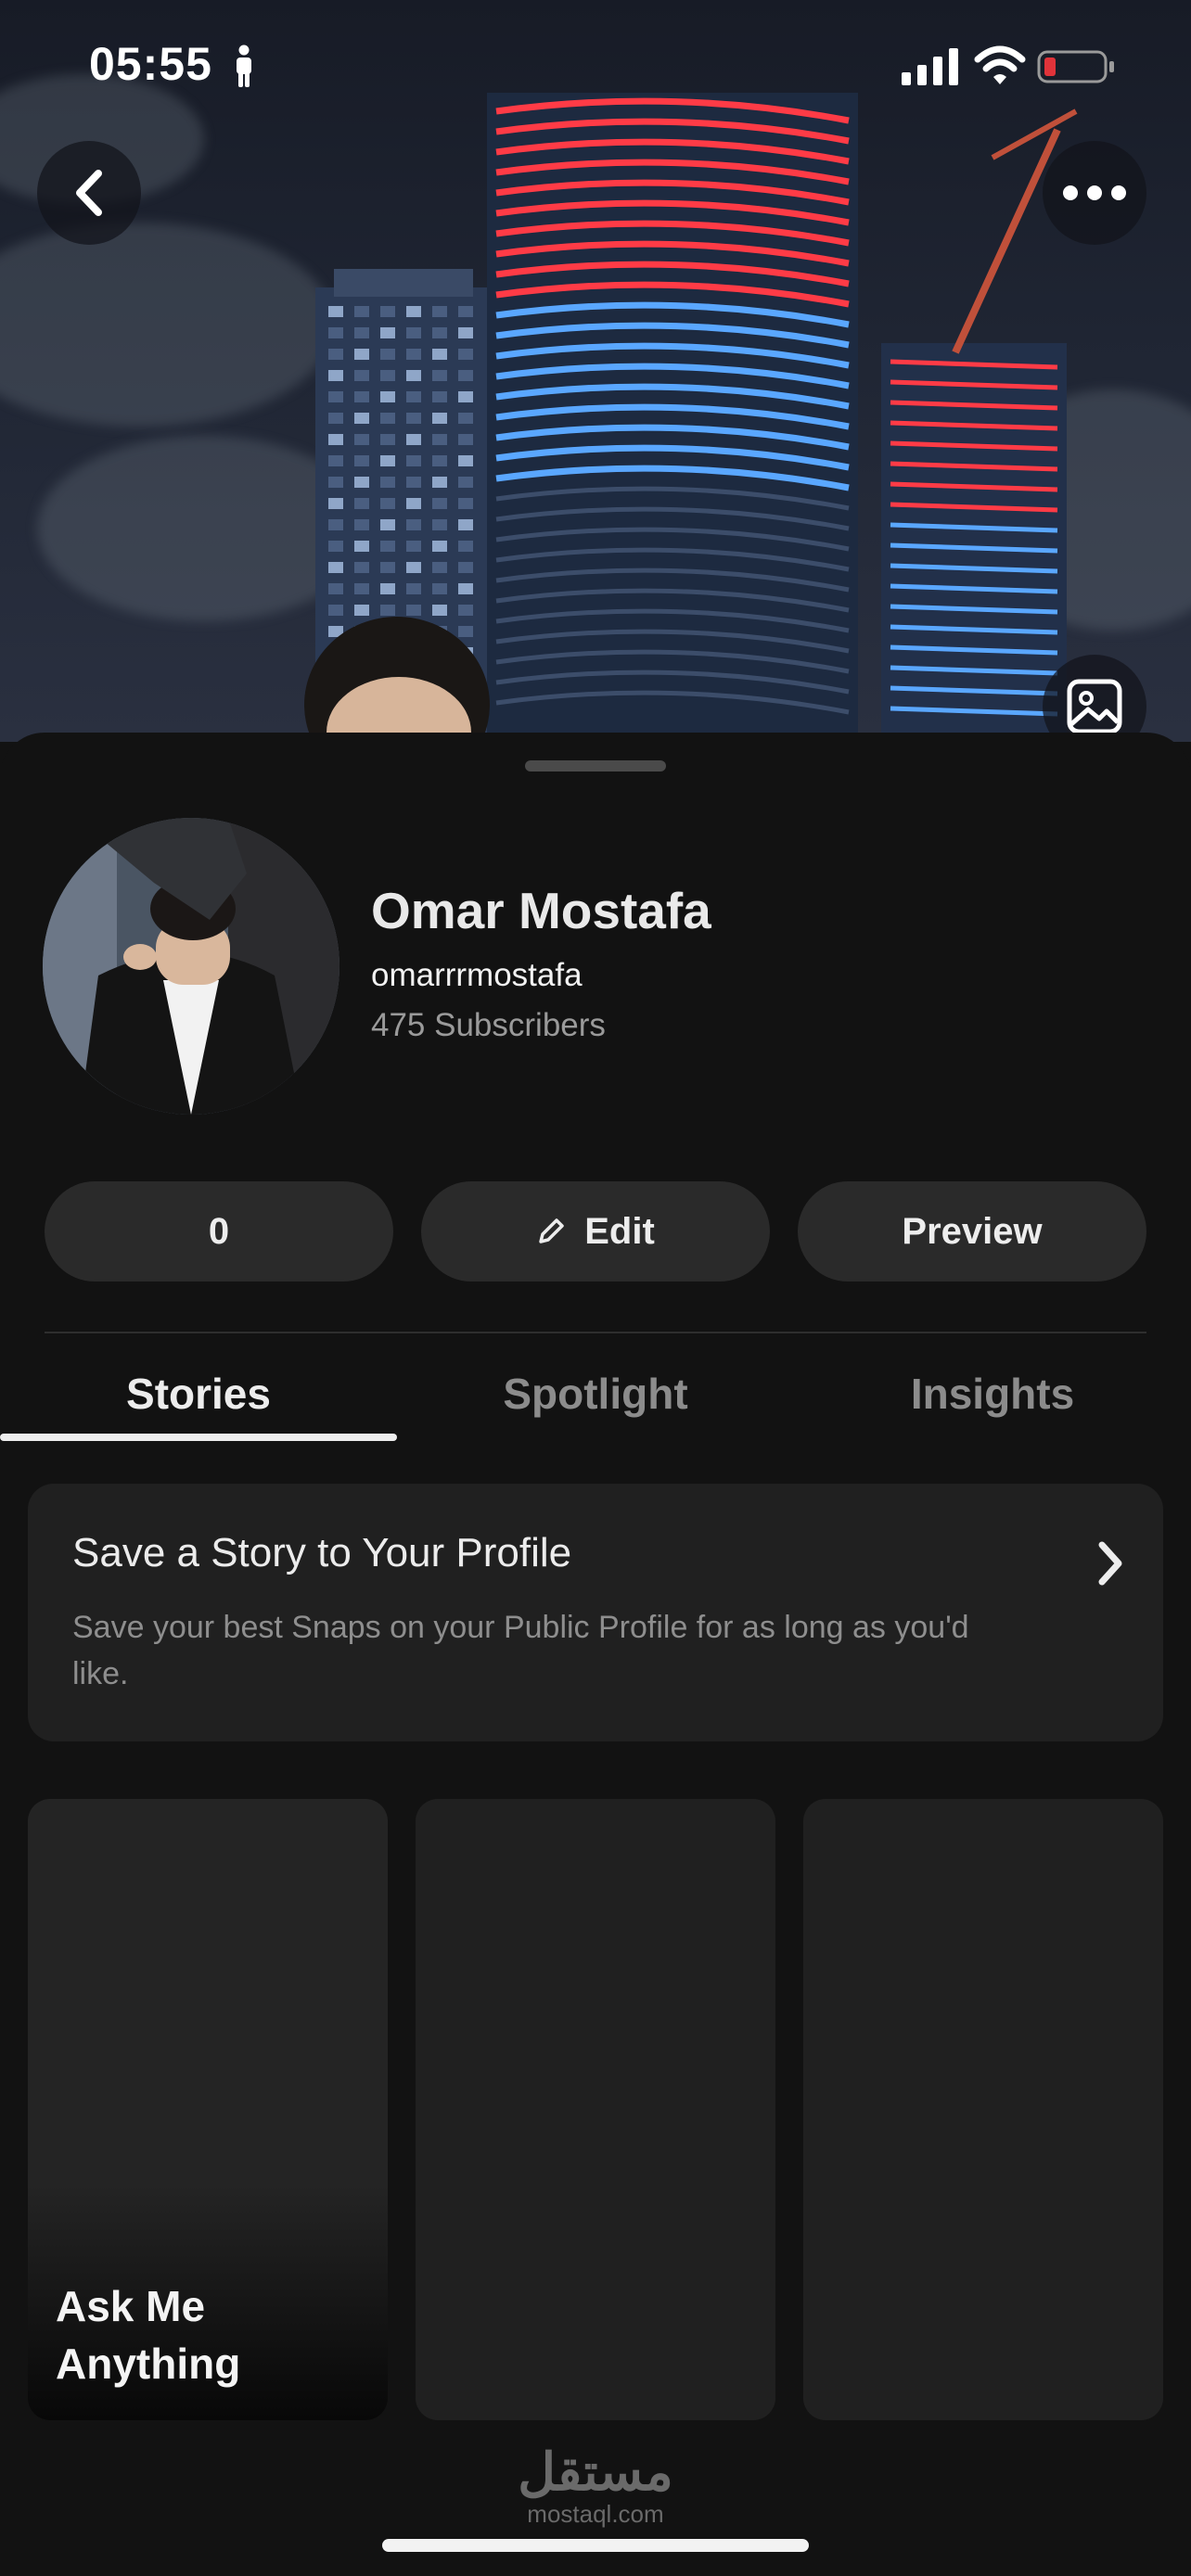 Image resolution: width=1191 pixels, height=2576 pixels. Describe the element at coordinates (992, 1394) in the screenshot. I see `tab-insights: Insights` at that location.